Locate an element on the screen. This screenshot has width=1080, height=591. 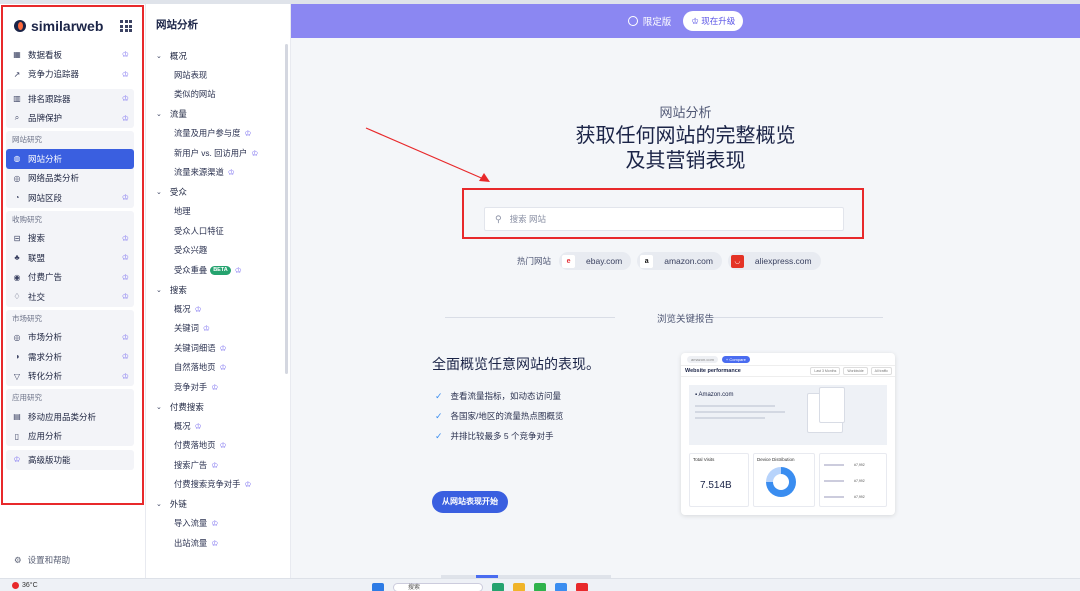
app-icon-red is located at coordinates (582, 587).